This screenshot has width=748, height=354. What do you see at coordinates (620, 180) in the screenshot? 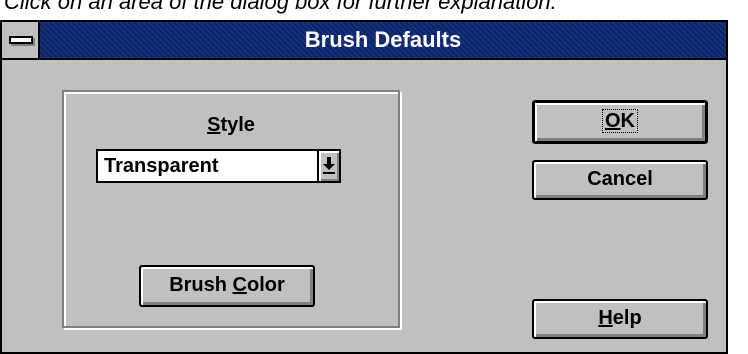
I see `cancel-button: Cancel` at bounding box center [620, 180].